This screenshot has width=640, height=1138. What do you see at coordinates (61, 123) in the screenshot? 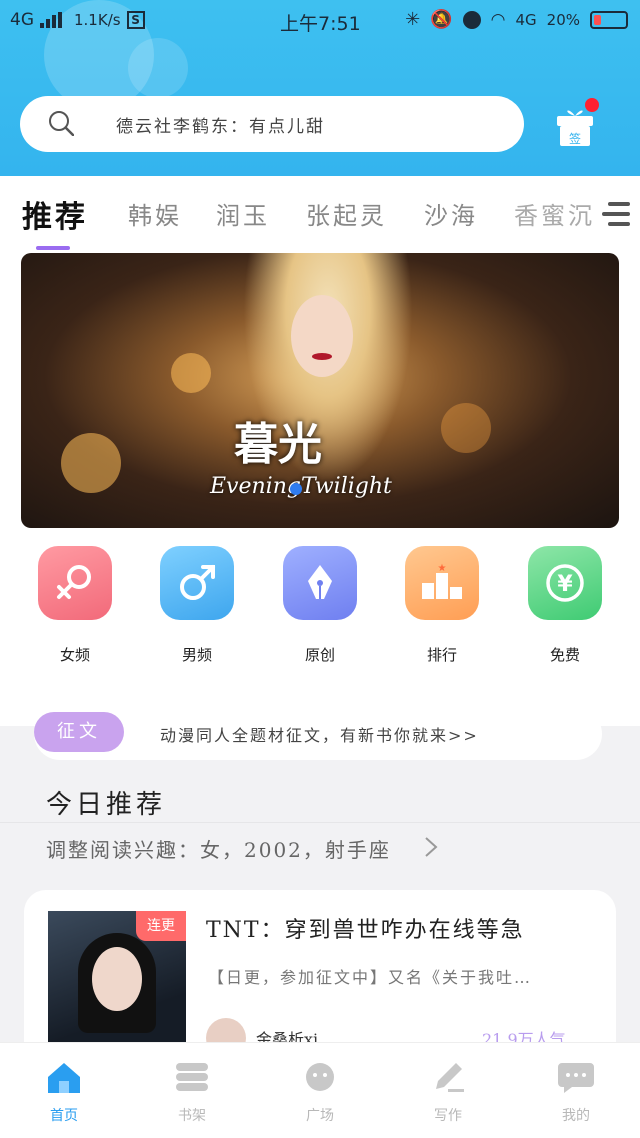
I see `search-icon` at bounding box center [61, 123].